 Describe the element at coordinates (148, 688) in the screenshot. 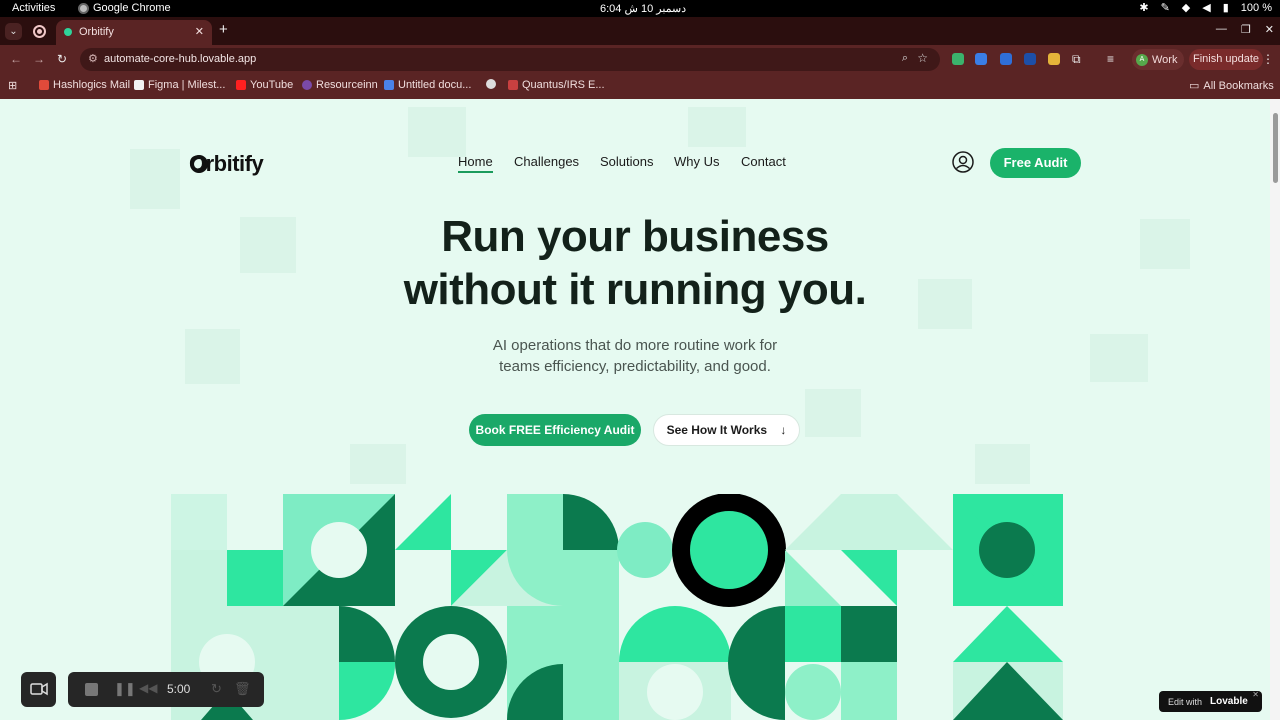

I see `rewind-icon: ◀◀` at that location.